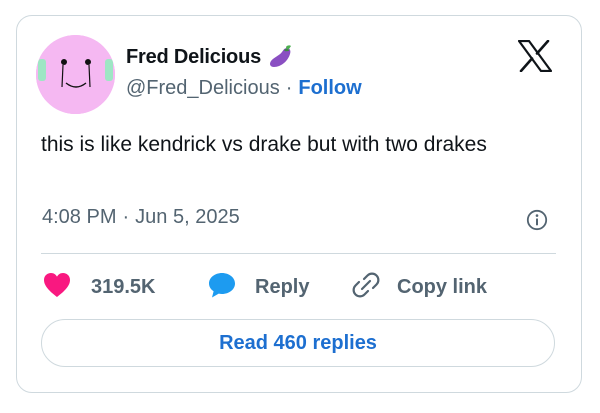  What do you see at coordinates (203, 88) in the screenshot?
I see `author-handle: @Fred_Delicious` at bounding box center [203, 88].